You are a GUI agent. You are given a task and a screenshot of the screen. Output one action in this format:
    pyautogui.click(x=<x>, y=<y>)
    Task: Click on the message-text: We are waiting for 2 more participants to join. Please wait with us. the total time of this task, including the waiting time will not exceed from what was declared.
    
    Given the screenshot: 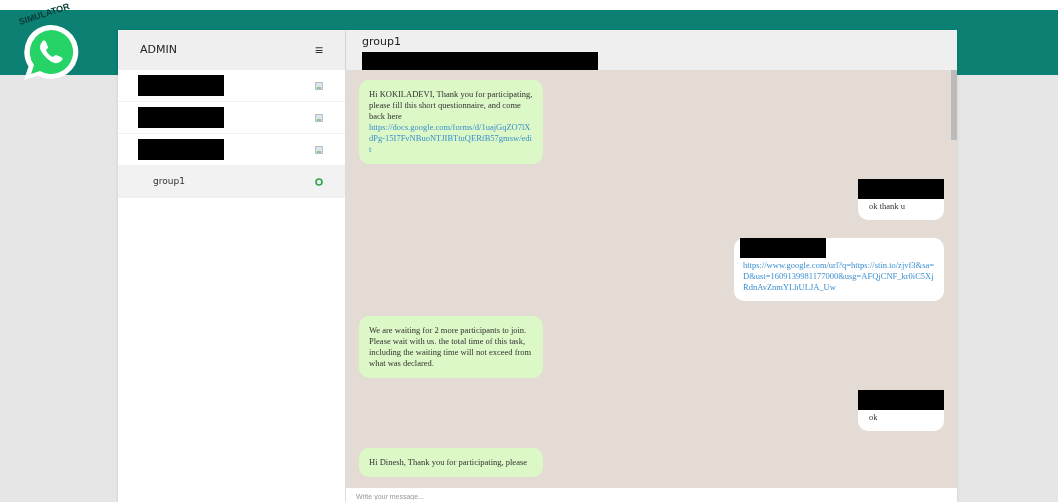 What is the action you would take?
    pyautogui.click(x=451, y=347)
    